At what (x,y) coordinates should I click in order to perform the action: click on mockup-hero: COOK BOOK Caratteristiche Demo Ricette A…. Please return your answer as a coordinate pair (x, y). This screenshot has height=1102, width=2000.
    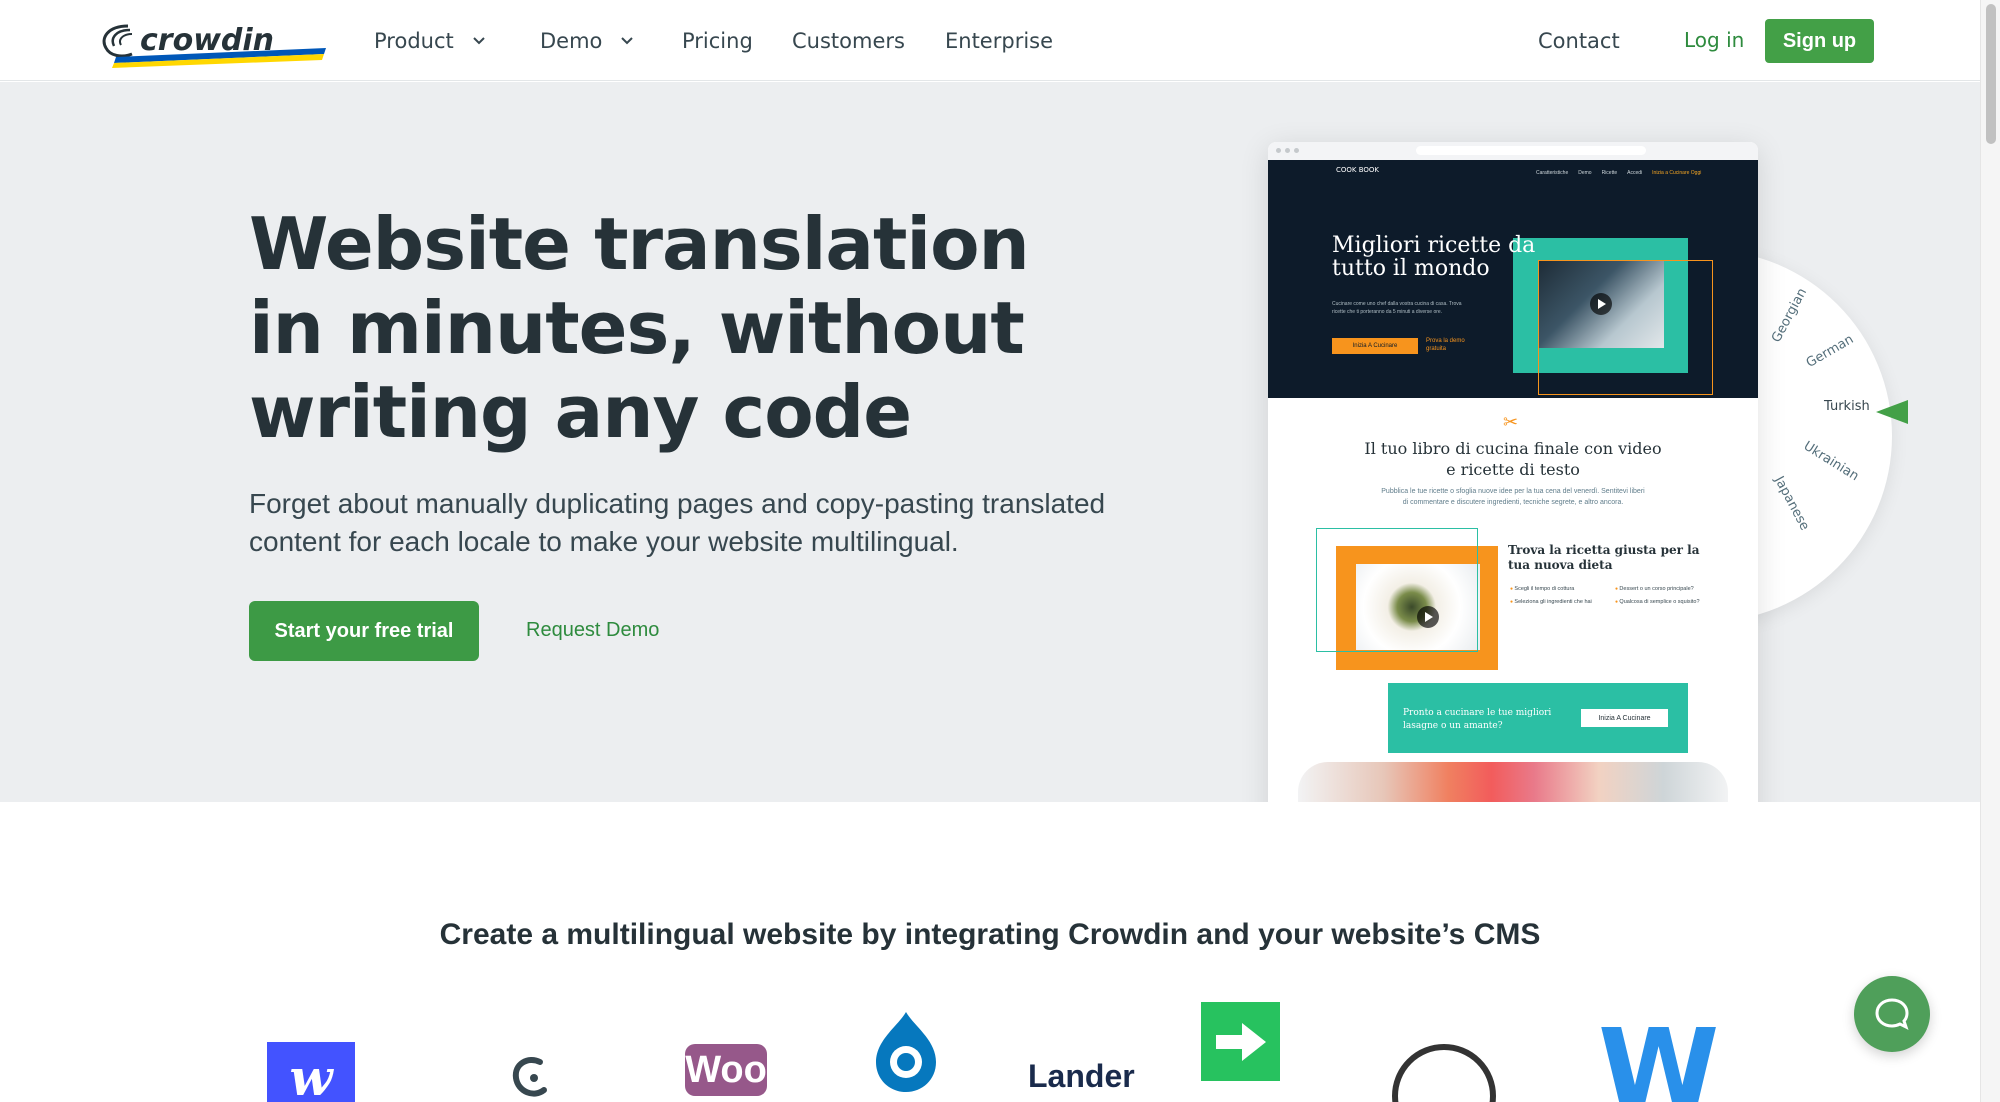
    Looking at the image, I should click on (1513, 279).